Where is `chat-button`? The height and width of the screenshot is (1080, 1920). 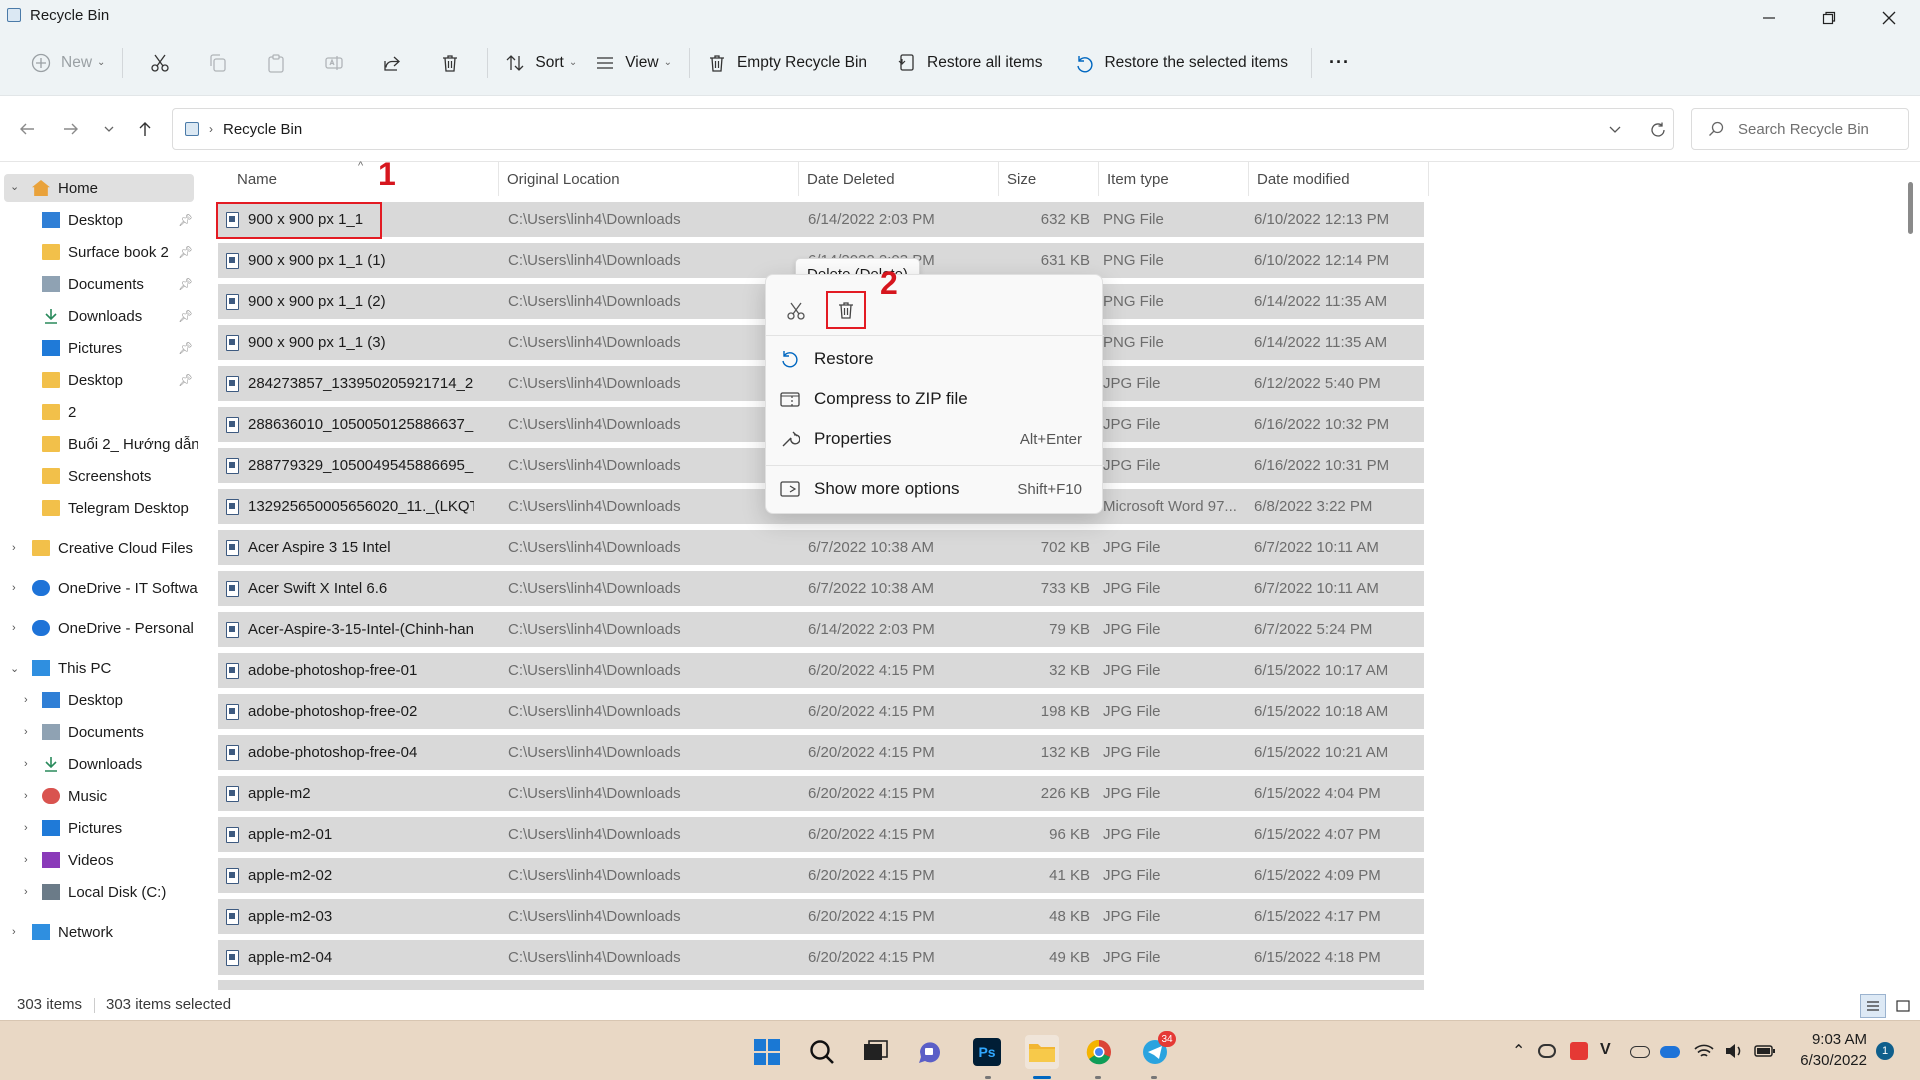
chat-button is located at coordinates (930, 1052).